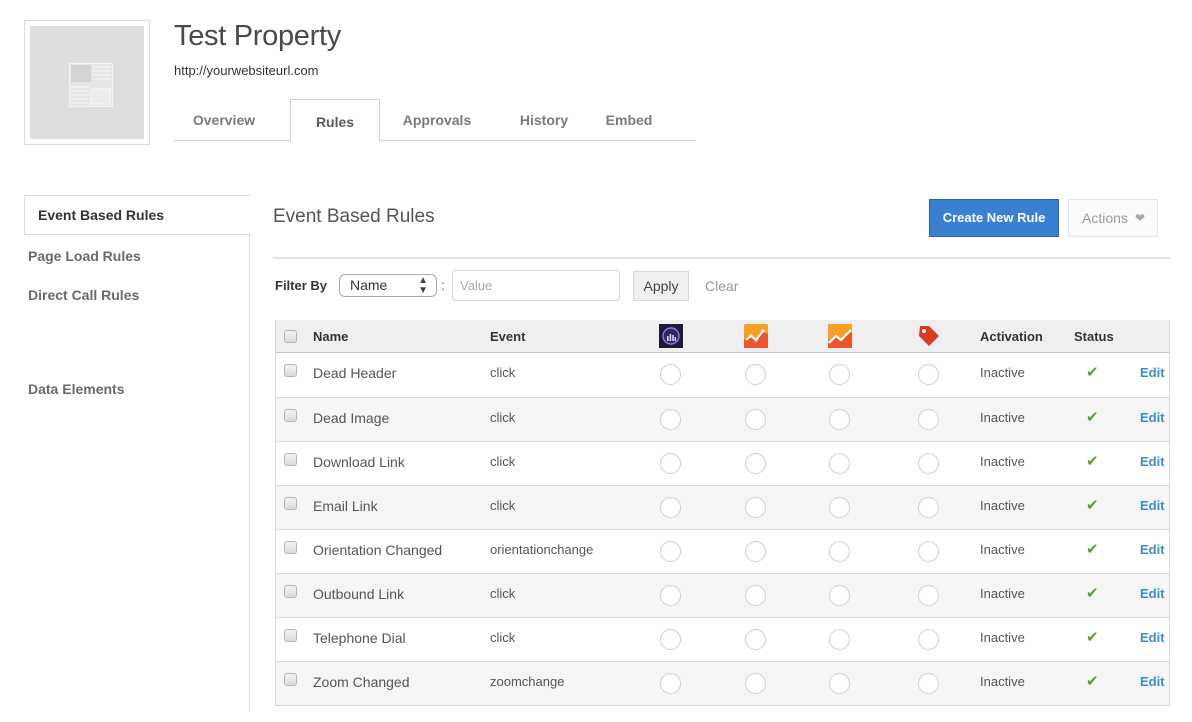 The width and height of the screenshot is (1192, 722). What do you see at coordinates (246, 70) in the screenshot?
I see `property-url: http://yourwebsiteurl.com` at bounding box center [246, 70].